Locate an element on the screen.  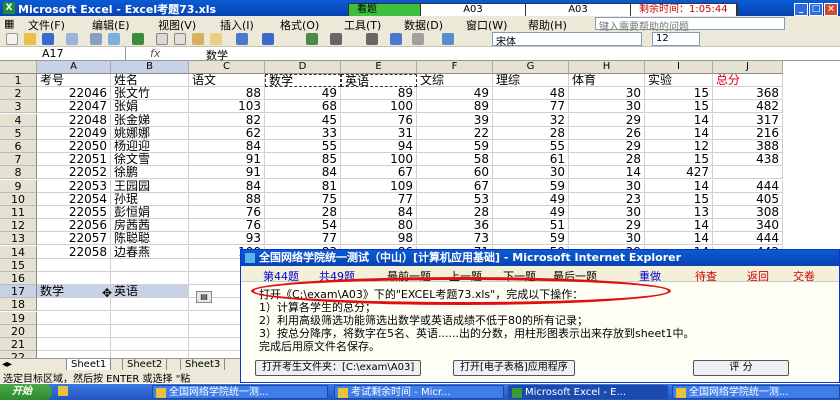
cell: 88 is located at coordinates (227, 199).